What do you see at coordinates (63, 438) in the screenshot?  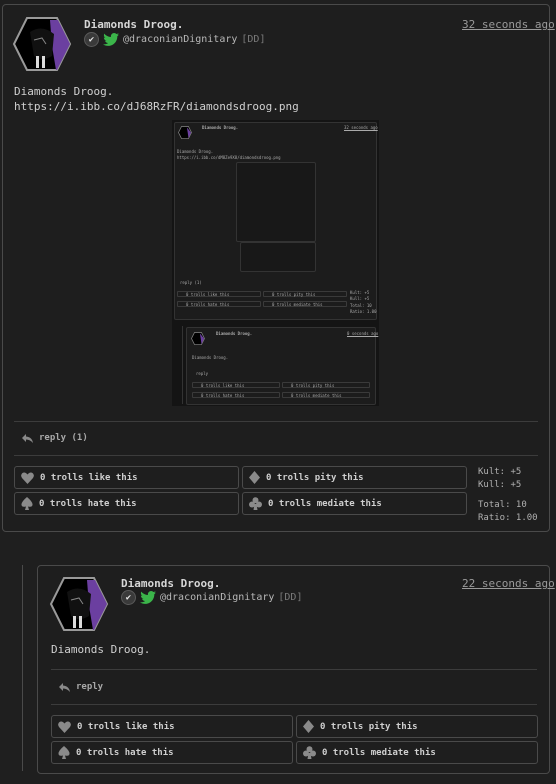 I see `reply-label: reply (1)` at bounding box center [63, 438].